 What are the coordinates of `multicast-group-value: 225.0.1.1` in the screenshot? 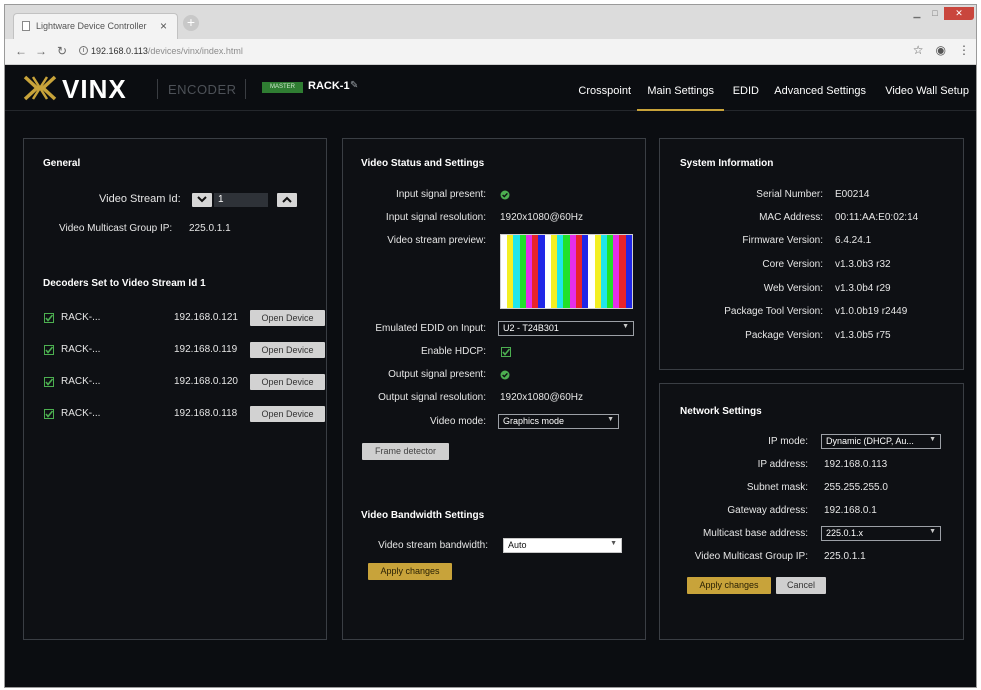 It's located at (845, 556).